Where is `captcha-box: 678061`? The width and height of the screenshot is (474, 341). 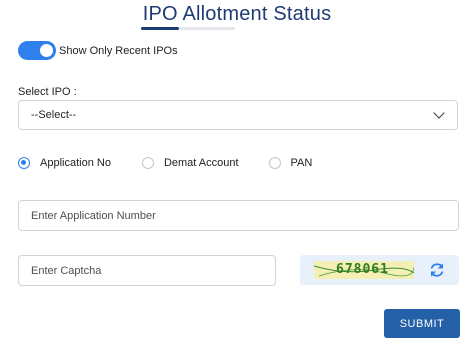
captcha-box: 678061 is located at coordinates (379, 270).